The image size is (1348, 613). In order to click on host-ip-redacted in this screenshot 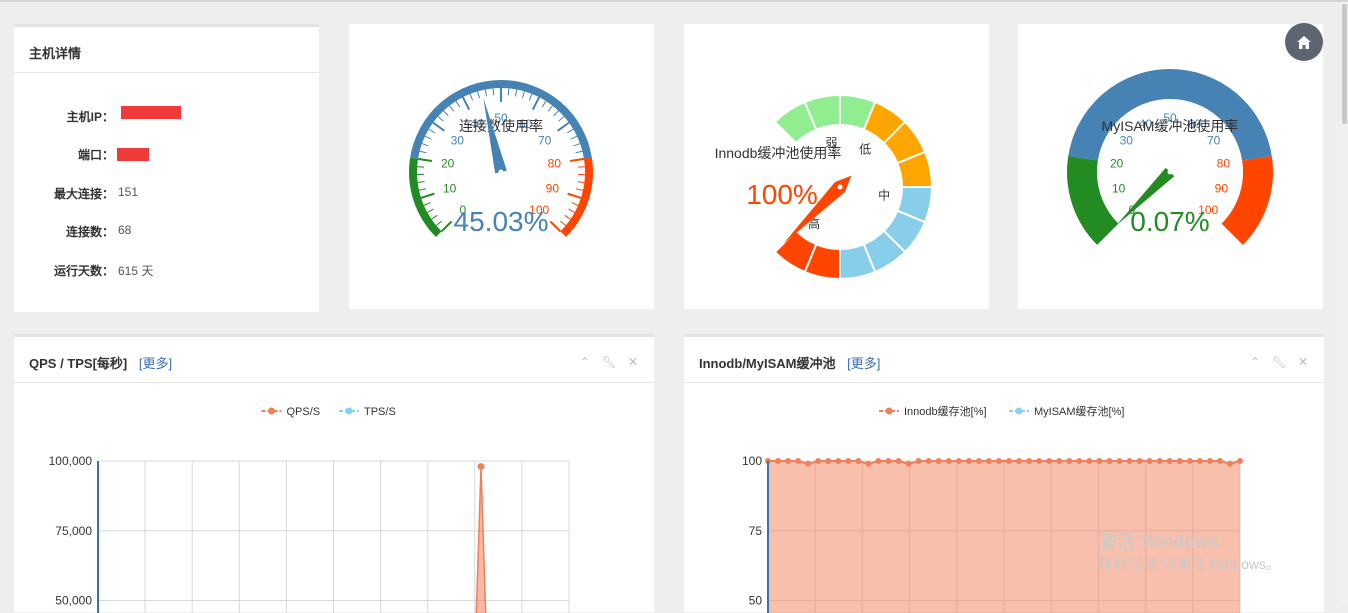, I will do `click(151, 112)`.